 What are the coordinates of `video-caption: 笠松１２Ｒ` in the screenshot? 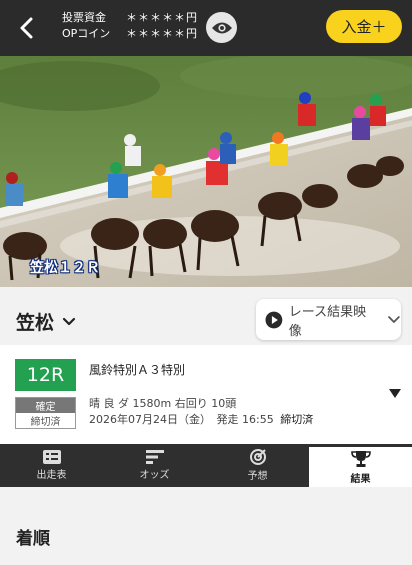 It's located at (65, 268).